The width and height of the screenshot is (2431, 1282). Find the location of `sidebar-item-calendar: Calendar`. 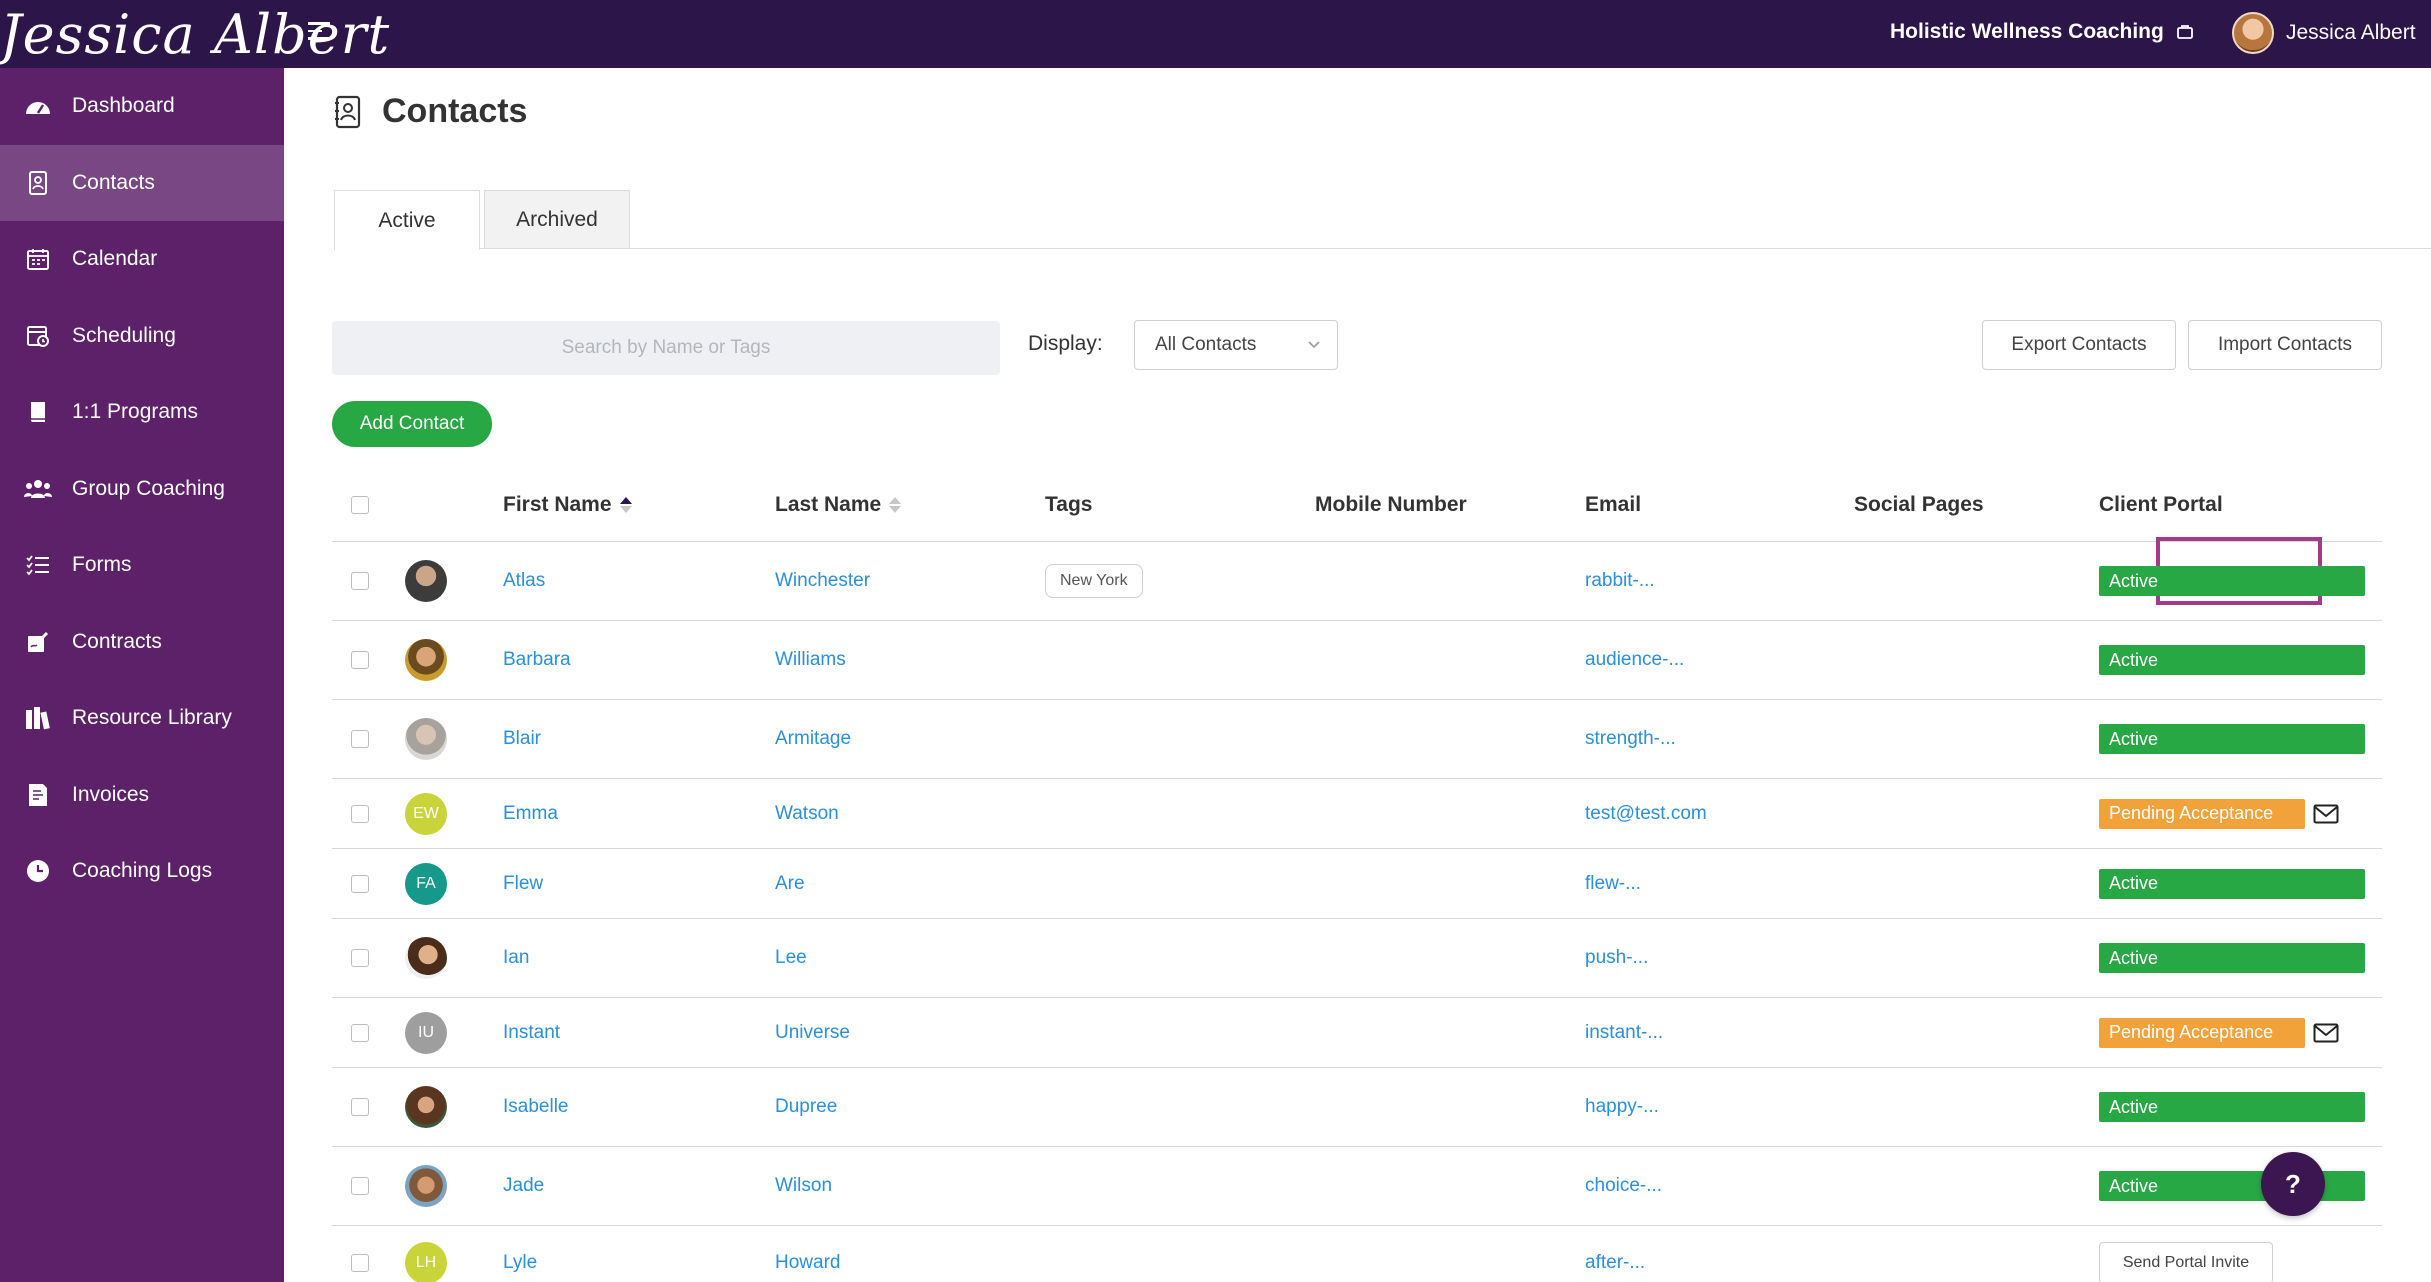

sidebar-item-calendar: Calendar is located at coordinates (142, 259).